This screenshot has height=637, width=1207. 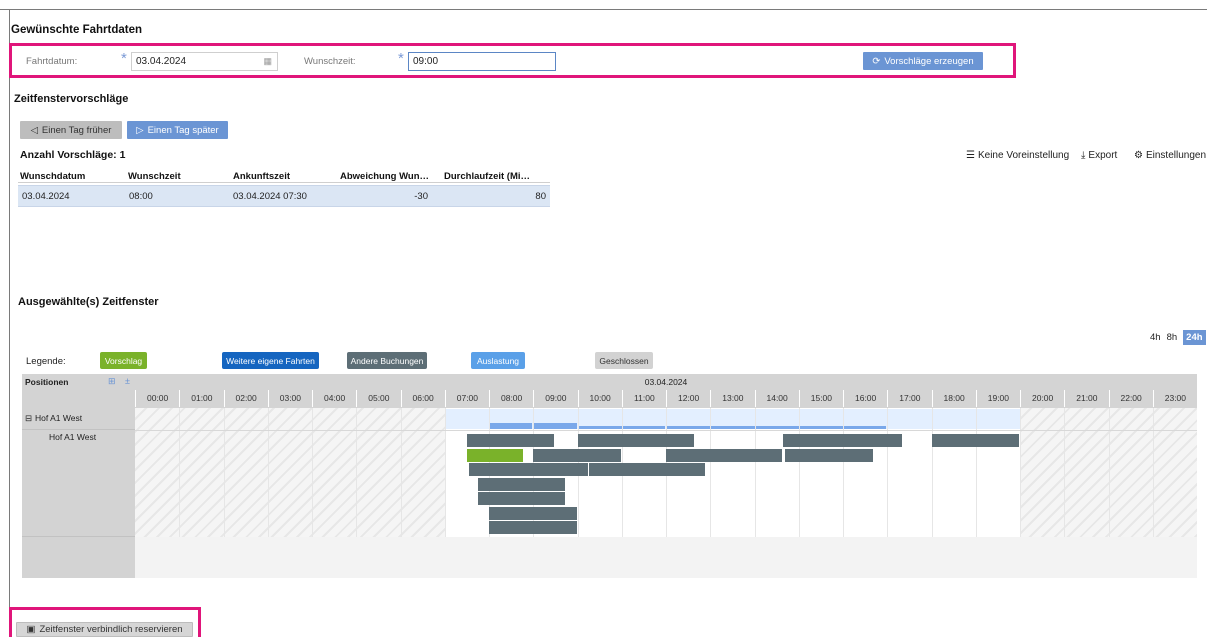 What do you see at coordinates (909, 398) in the screenshot?
I see `hour-label: 17:00` at bounding box center [909, 398].